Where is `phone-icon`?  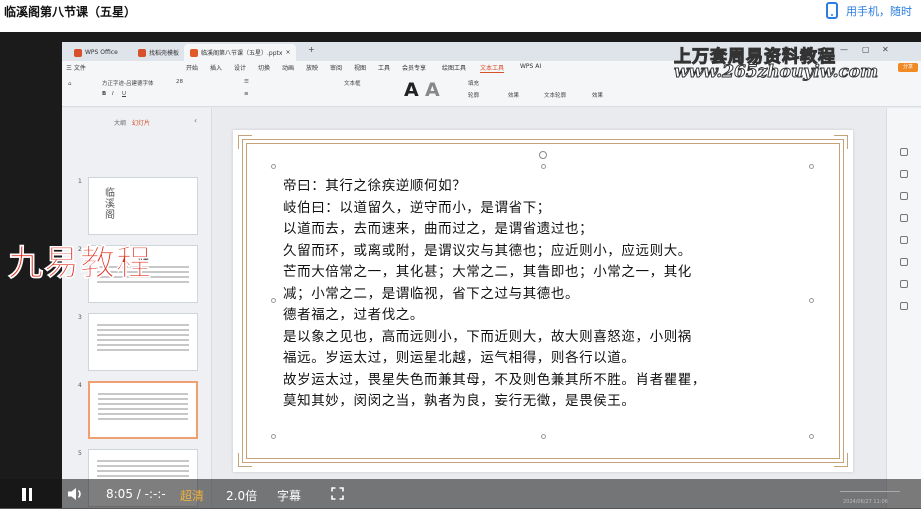
phone-icon is located at coordinates (832, 10).